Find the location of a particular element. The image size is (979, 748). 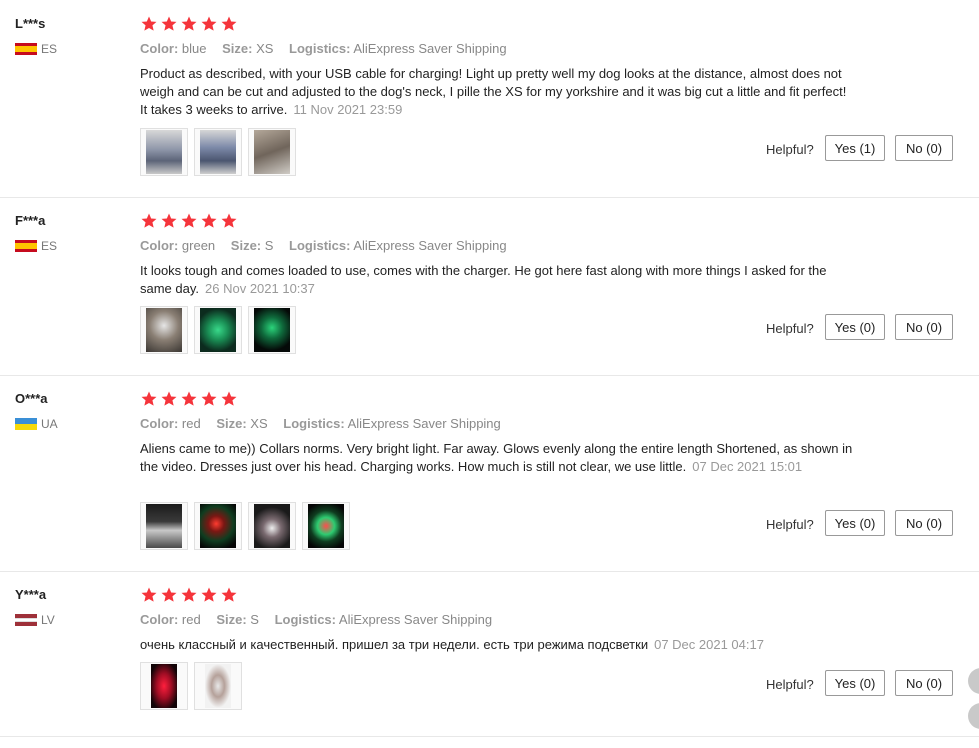

color-value: blue is located at coordinates (194, 48).